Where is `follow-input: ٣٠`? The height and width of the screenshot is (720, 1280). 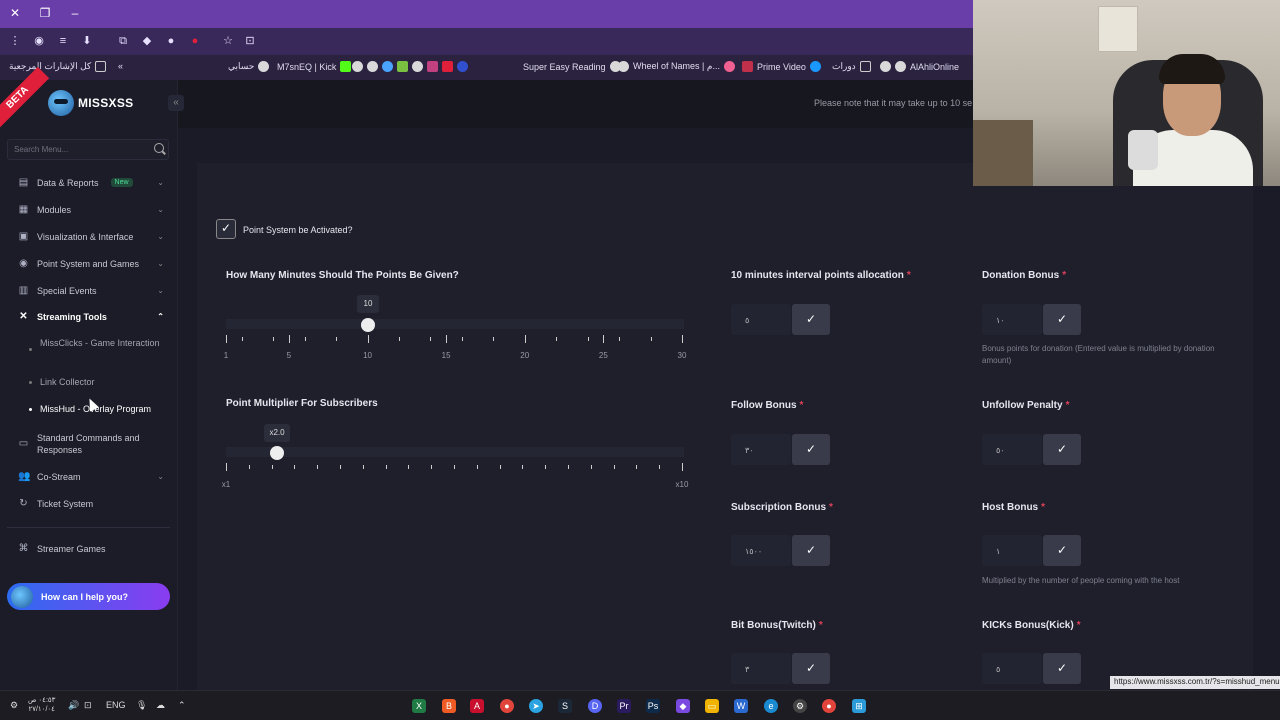
follow-input: ٣٠ is located at coordinates (761, 449).